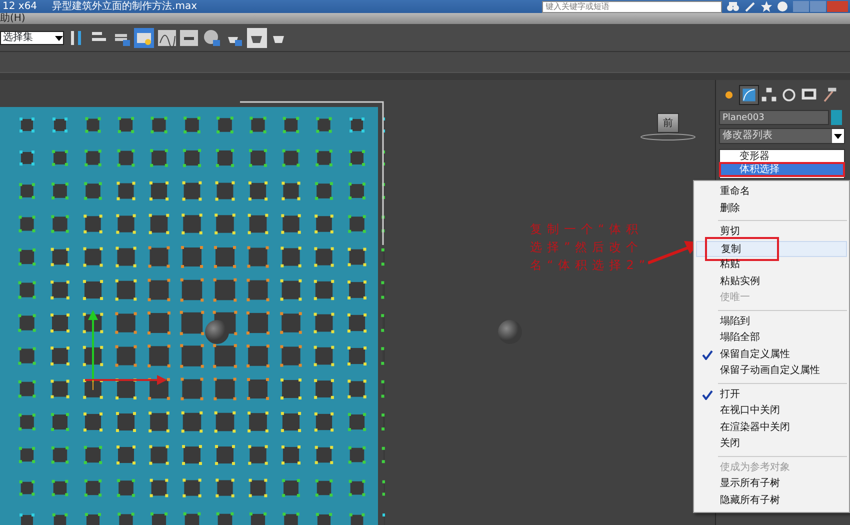 Image resolution: width=850 pixels, height=525 pixels. I want to click on object-color-swatch, so click(836, 117).